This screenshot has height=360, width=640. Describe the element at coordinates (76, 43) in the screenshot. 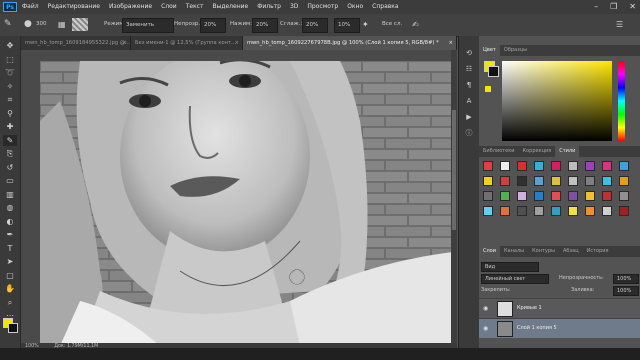

I see `document-tab: mwn_hb_tomp_1609184955322.jpg @... ×` at that location.